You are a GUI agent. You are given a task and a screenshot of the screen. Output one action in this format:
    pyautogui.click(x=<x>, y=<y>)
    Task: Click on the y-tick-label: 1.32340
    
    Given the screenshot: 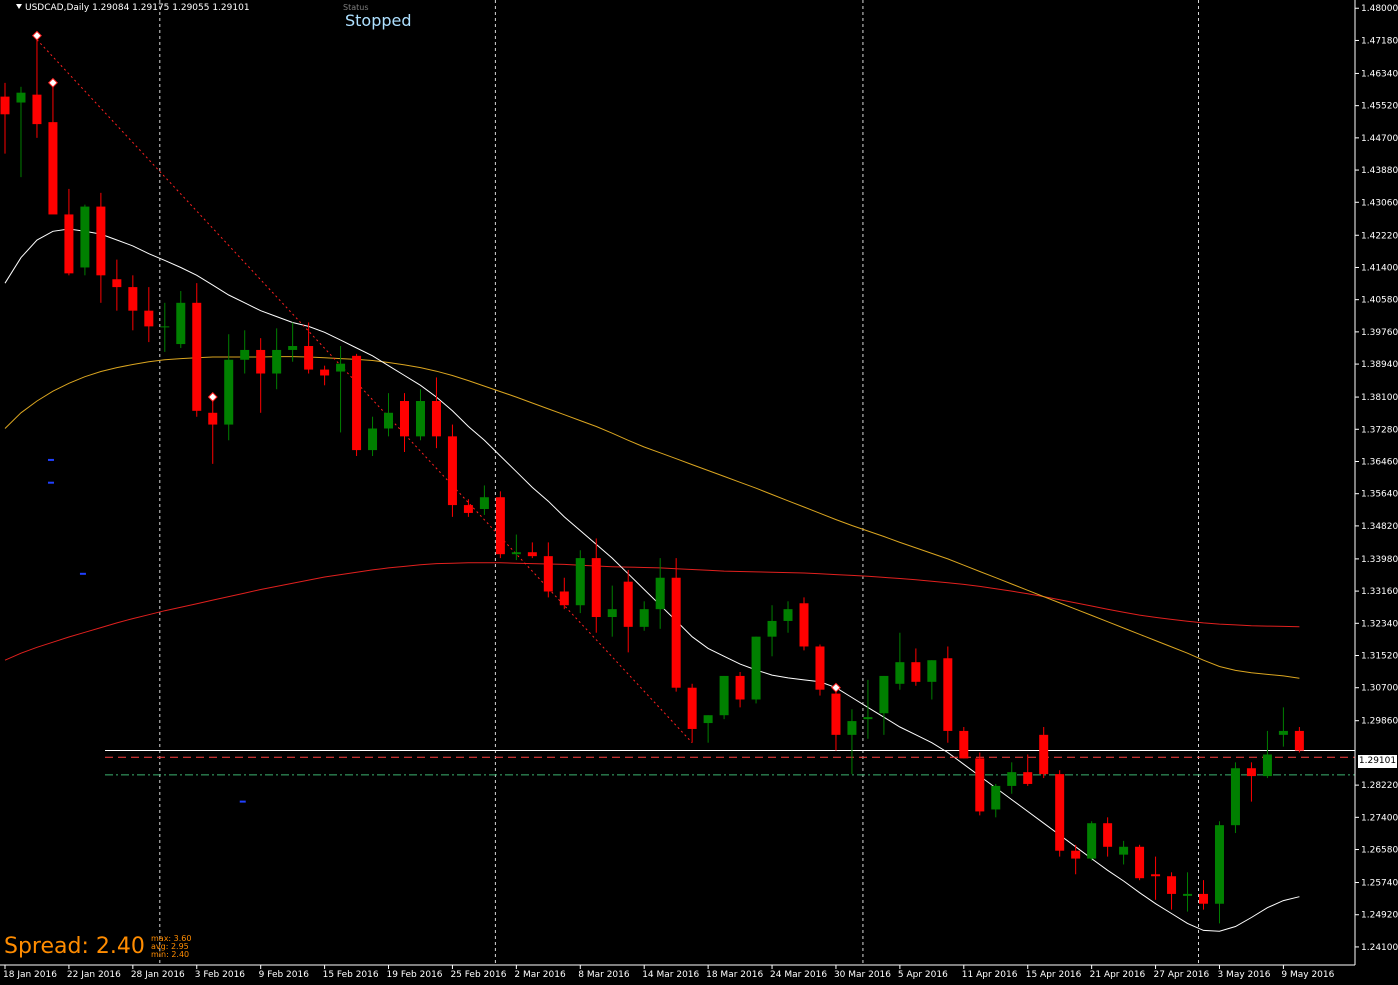 What is the action you would take?
    pyautogui.click(x=1379, y=624)
    